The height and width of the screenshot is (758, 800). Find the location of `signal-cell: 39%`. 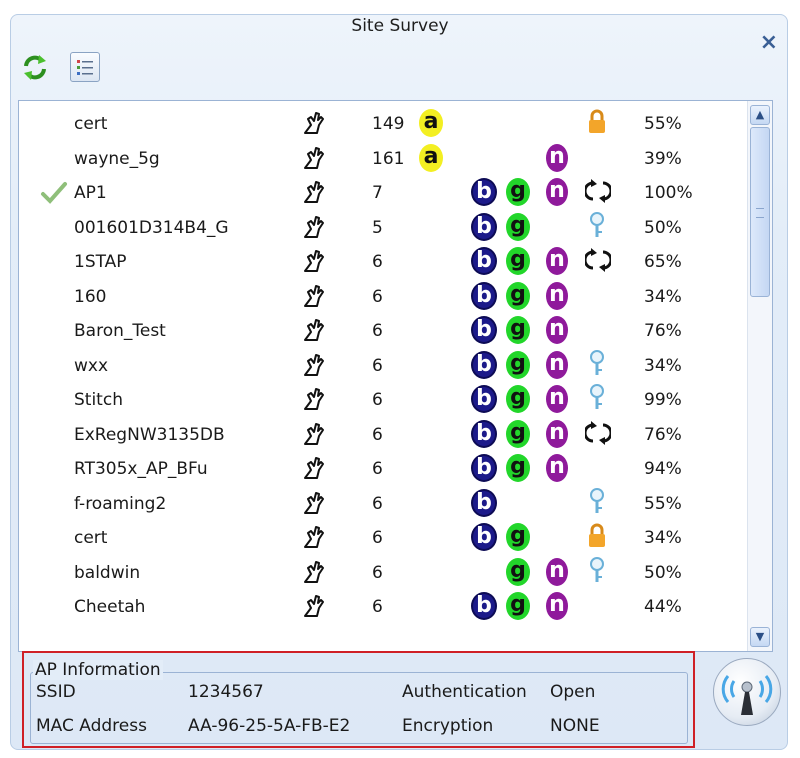

signal-cell: 39% is located at coordinates (663, 158).